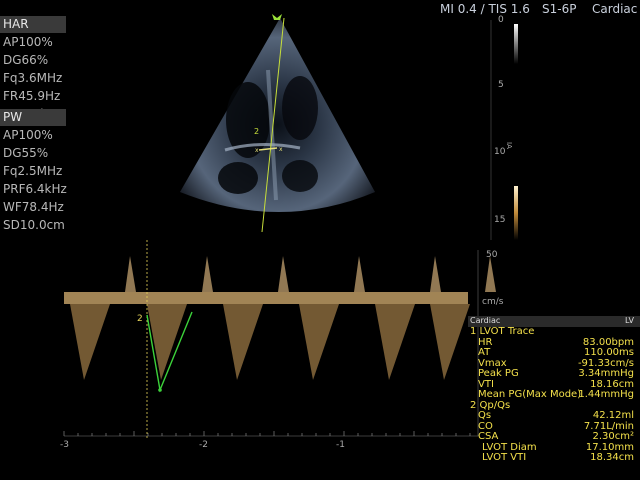 Image resolution: width=640 pixels, height=480 pixels. I want to click on measurement-header-right: LV, so click(629, 320).